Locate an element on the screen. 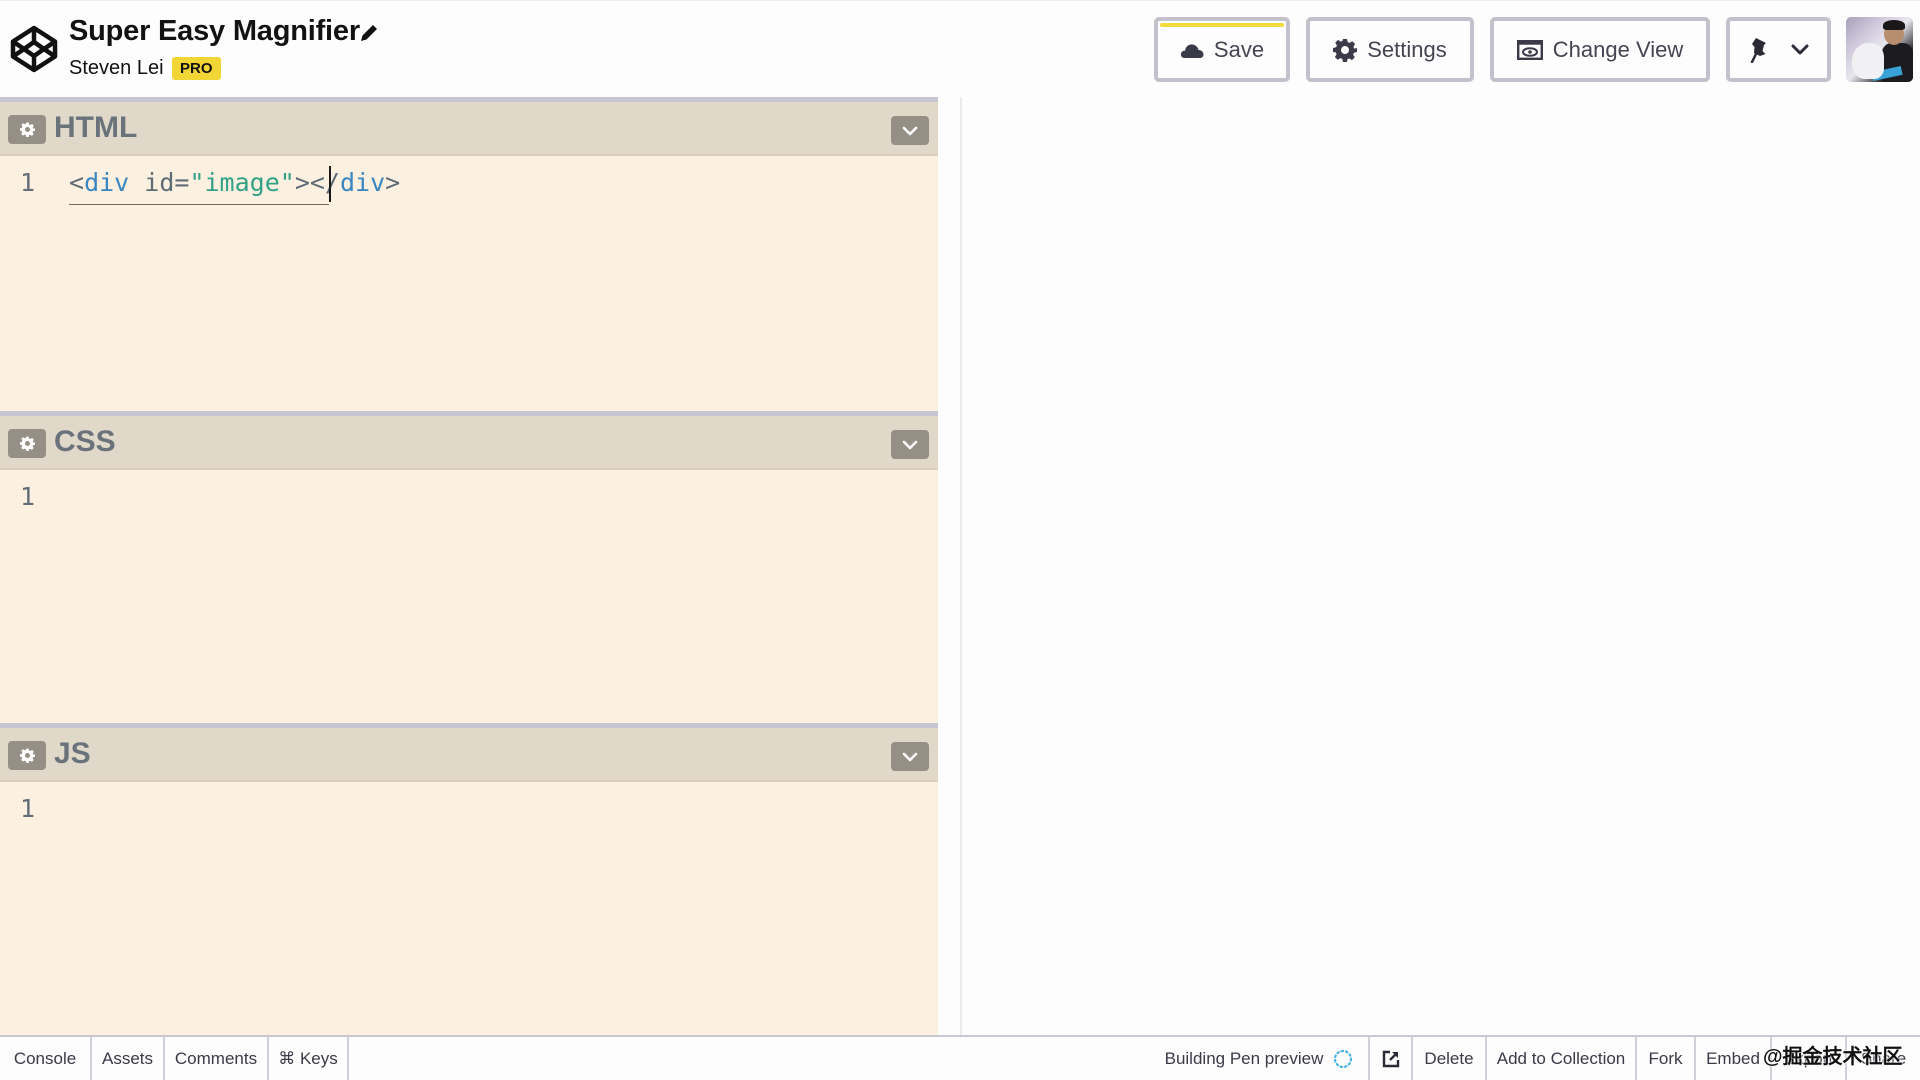  pencil-edit-icon is located at coordinates (369, 33).